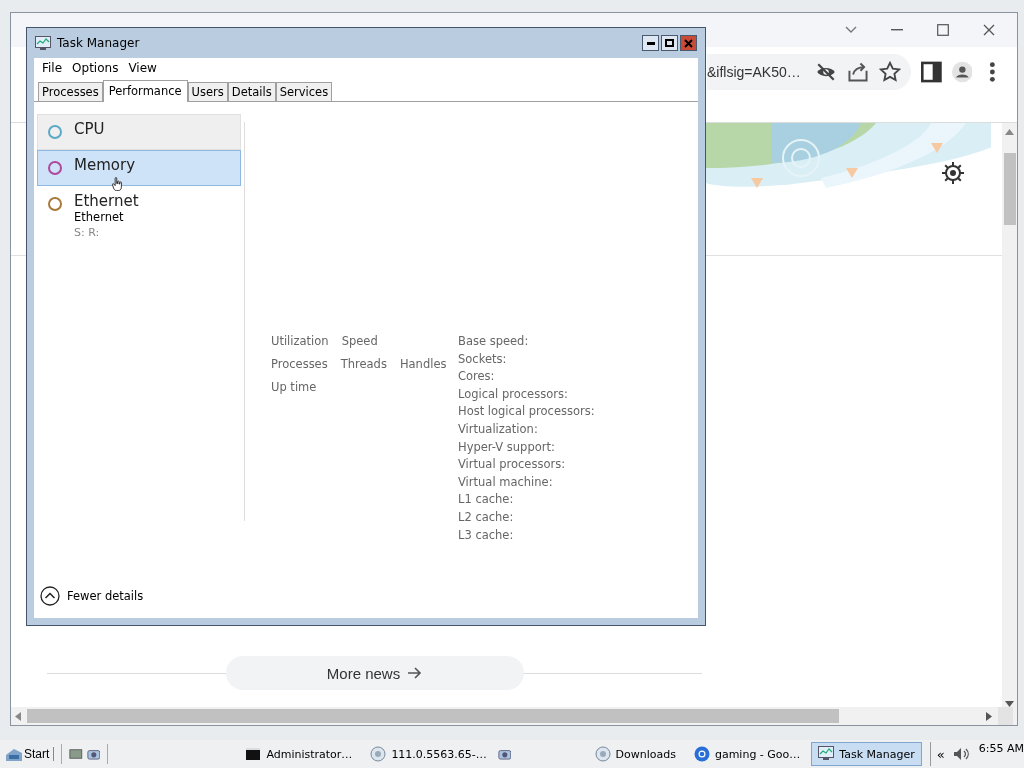 The image size is (1024, 768). Describe the element at coordinates (304, 91) in the screenshot. I see `tab: Services` at that location.